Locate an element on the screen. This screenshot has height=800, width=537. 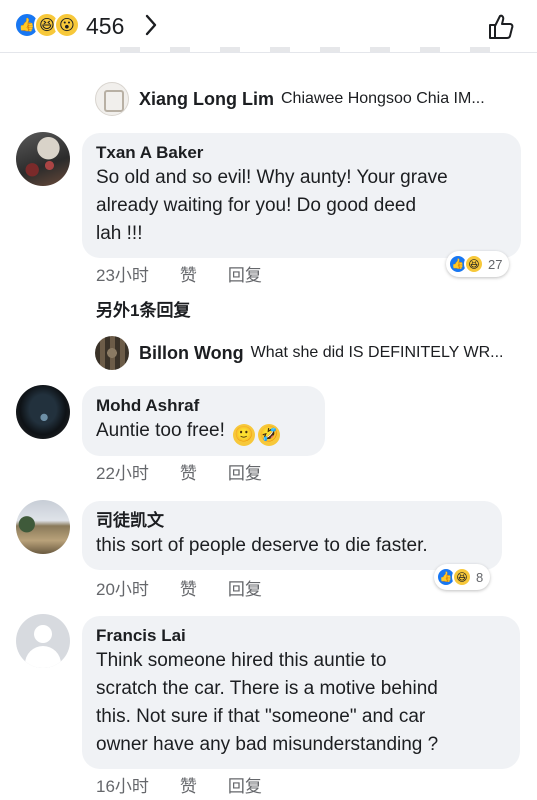
comment-meta: 23小时 赞 回复 is located at coordinates (194, 273).